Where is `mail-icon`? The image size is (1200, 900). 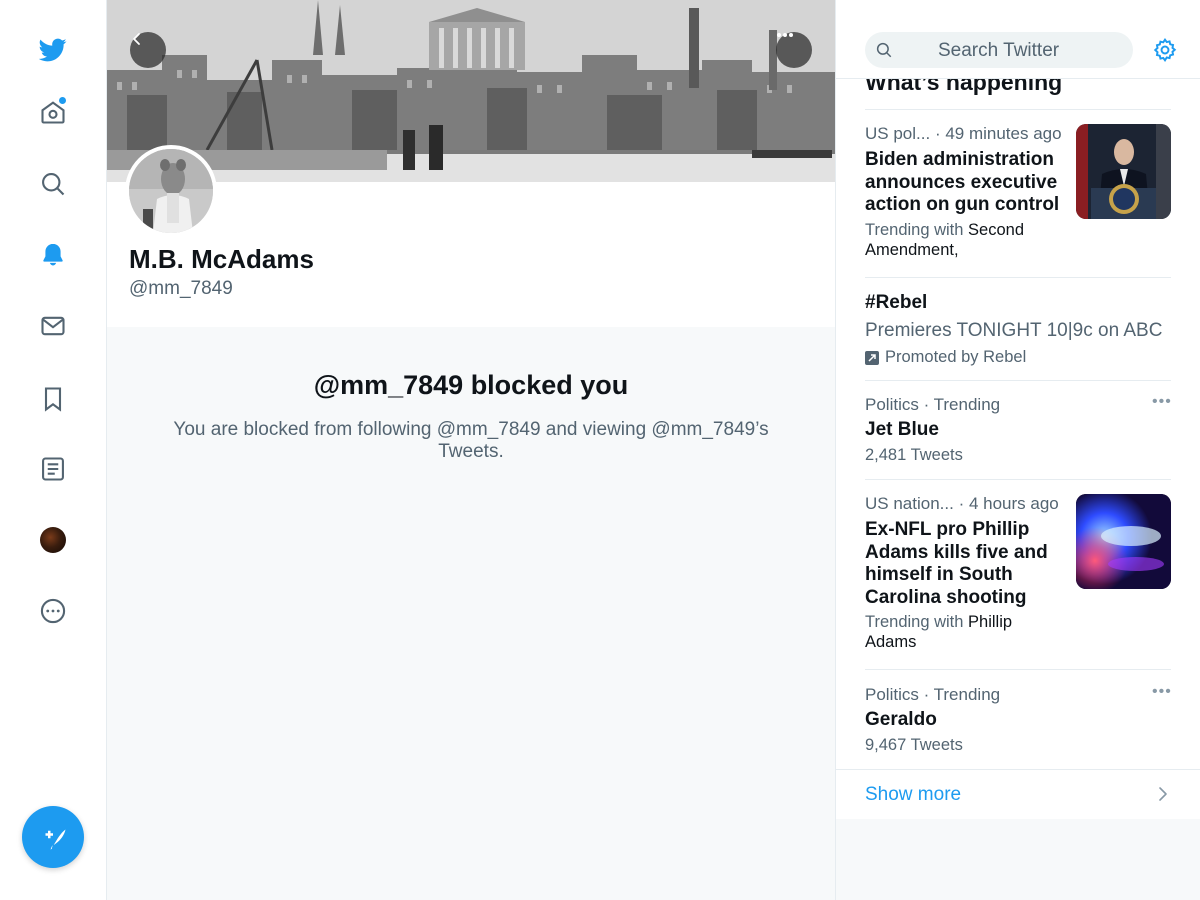 mail-icon is located at coordinates (53, 326).